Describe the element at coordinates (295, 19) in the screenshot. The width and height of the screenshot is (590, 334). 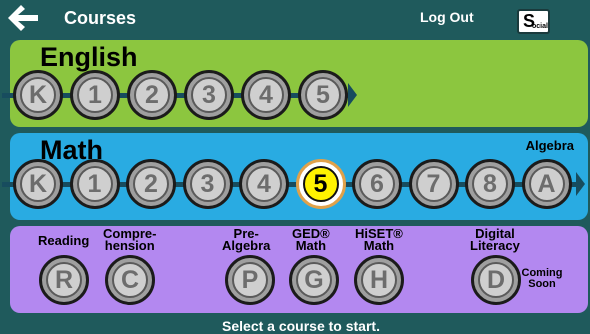
I see `top-bar: Courses Log Out S ocial` at that location.